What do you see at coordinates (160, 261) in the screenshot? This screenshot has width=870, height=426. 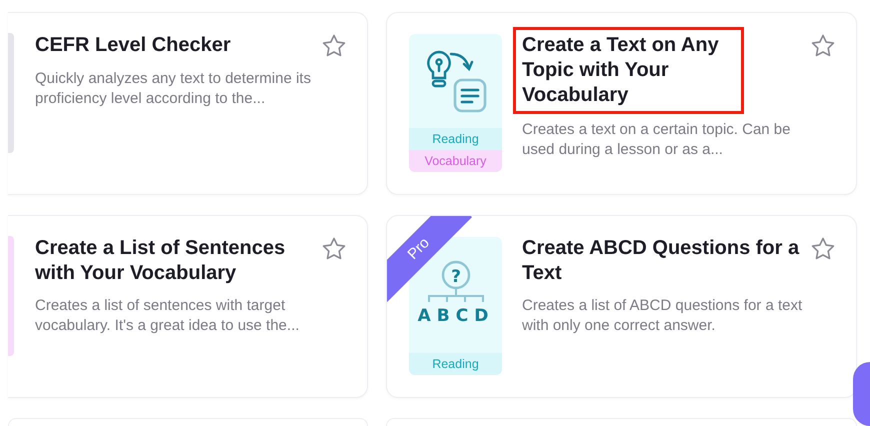 I see `card-title: Create a List of Sentences with Your Vocabulary` at bounding box center [160, 261].